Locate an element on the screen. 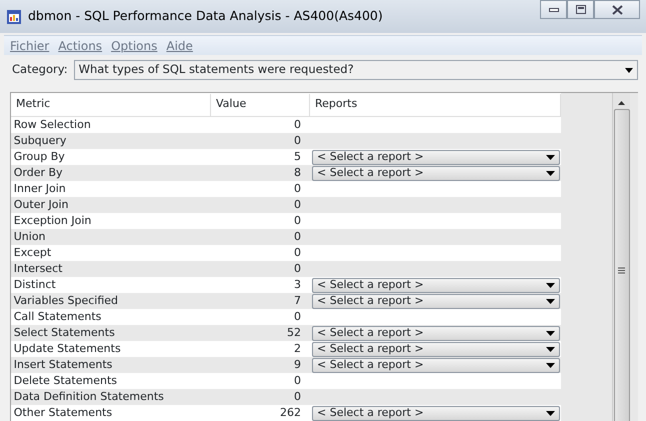 The image size is (646, 421). table-cell-text: 3 is located at coordinates (297, 284).